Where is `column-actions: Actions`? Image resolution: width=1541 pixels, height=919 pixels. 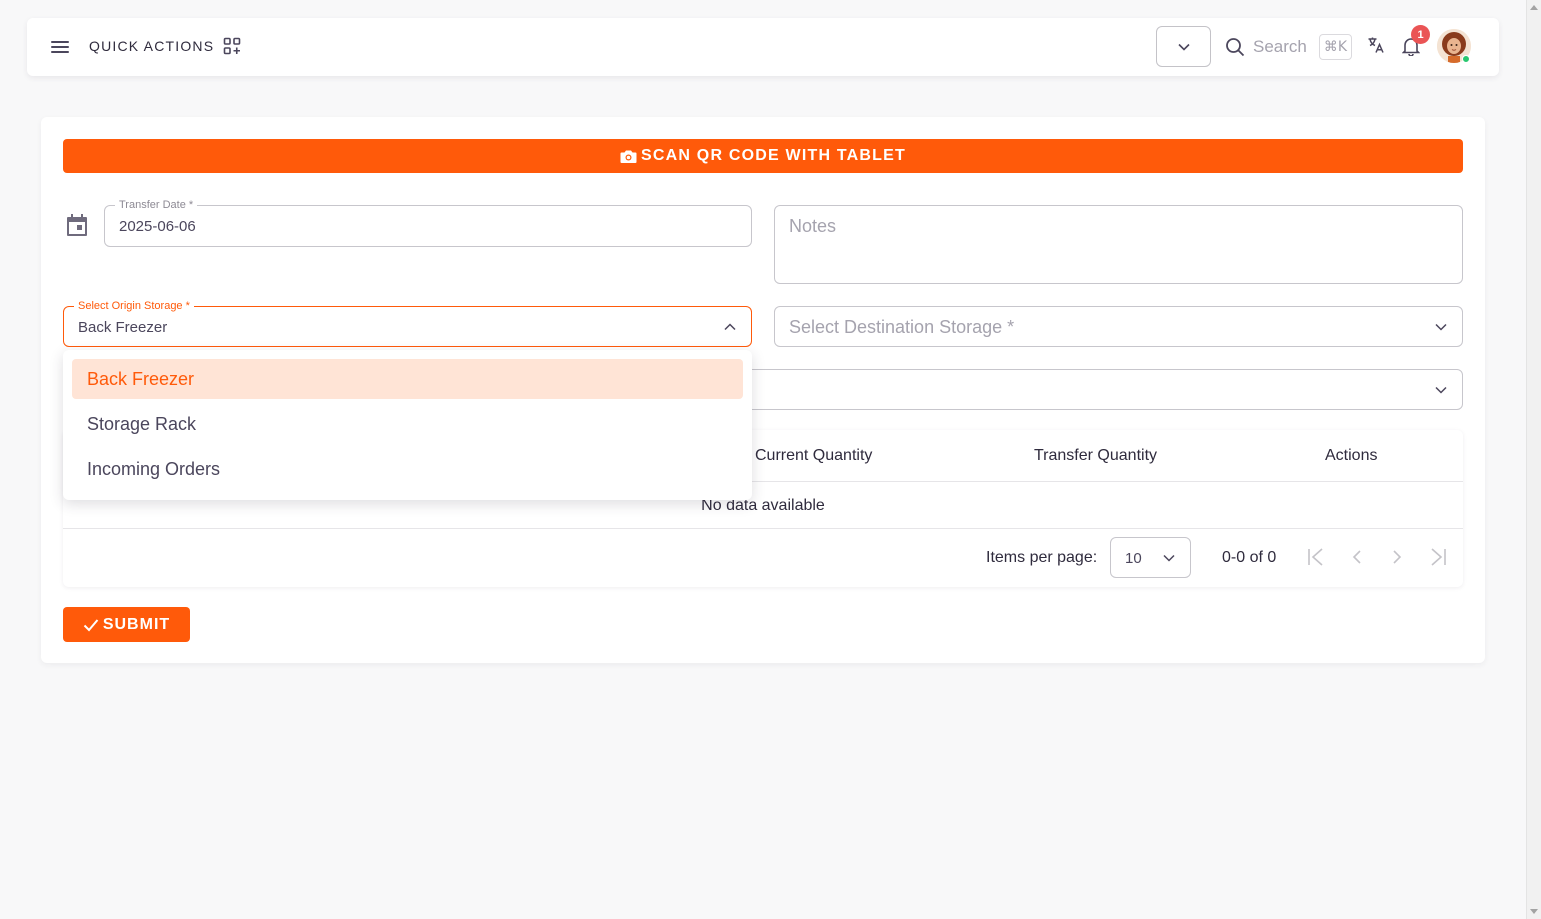
column-actions: Actions is located at coordinates (1351, 455).